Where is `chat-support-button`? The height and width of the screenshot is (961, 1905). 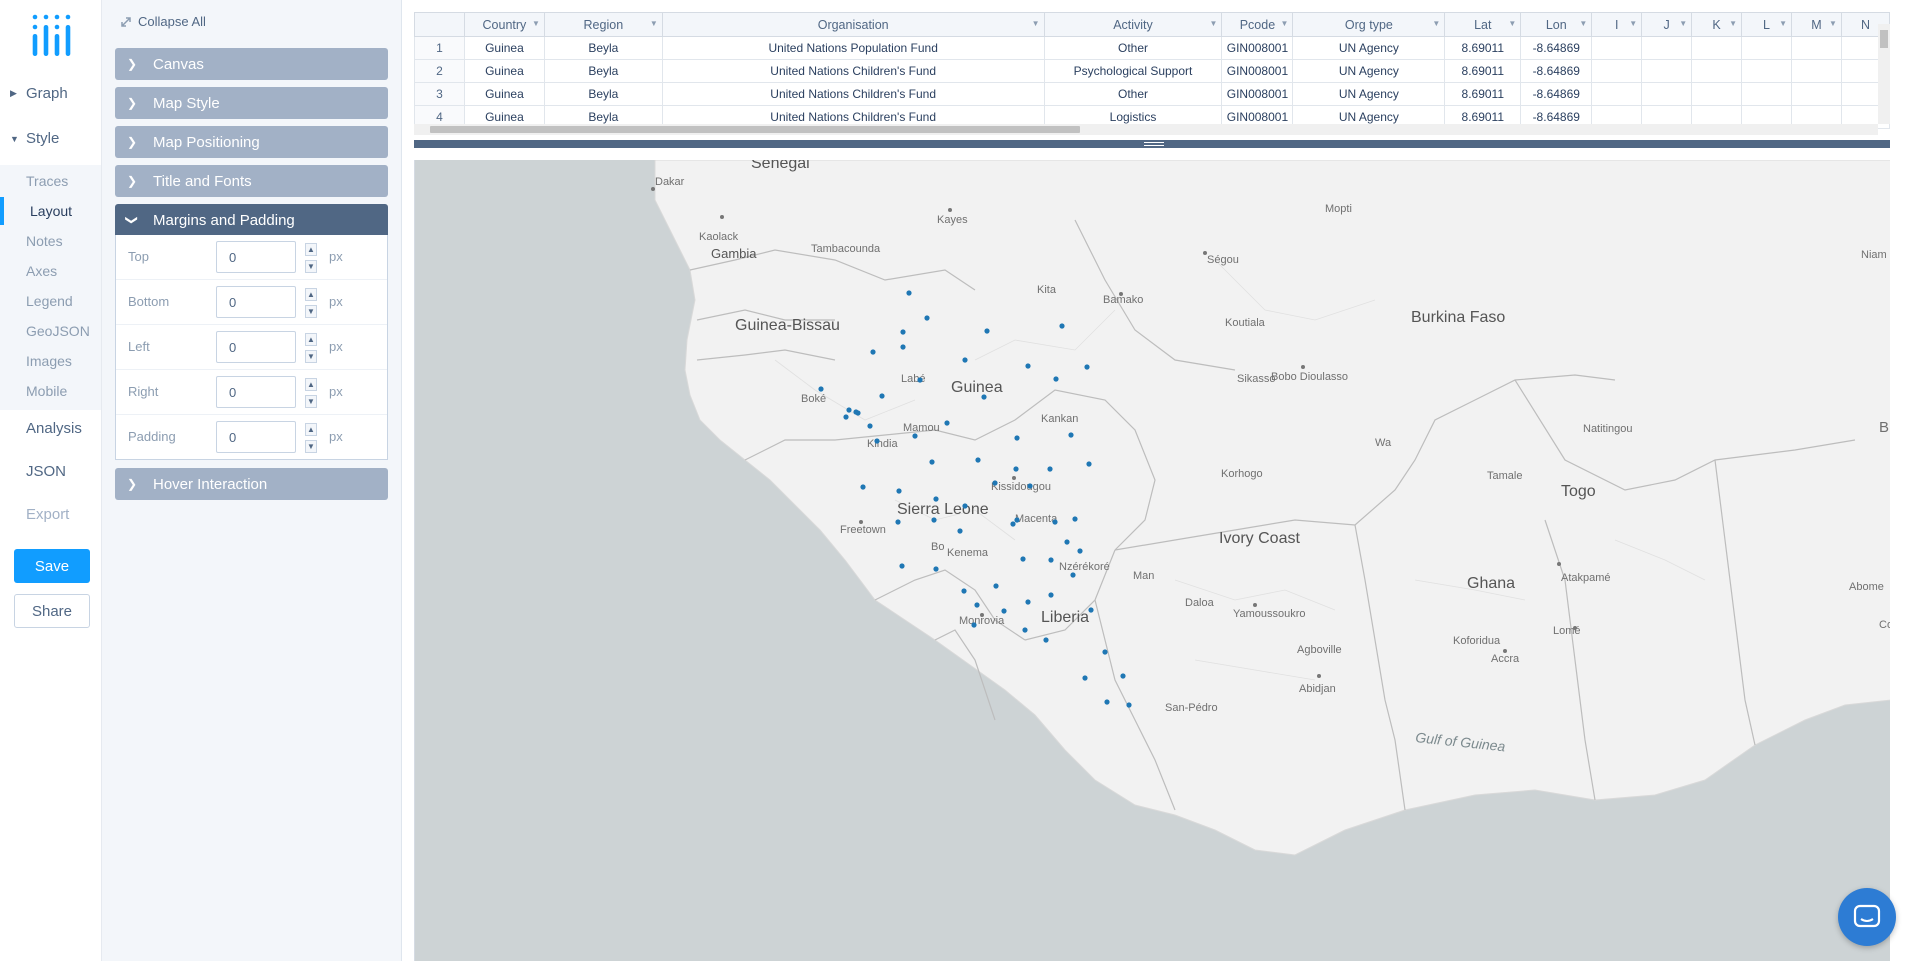 chat-support-button is located at coordinates (1867, 917).